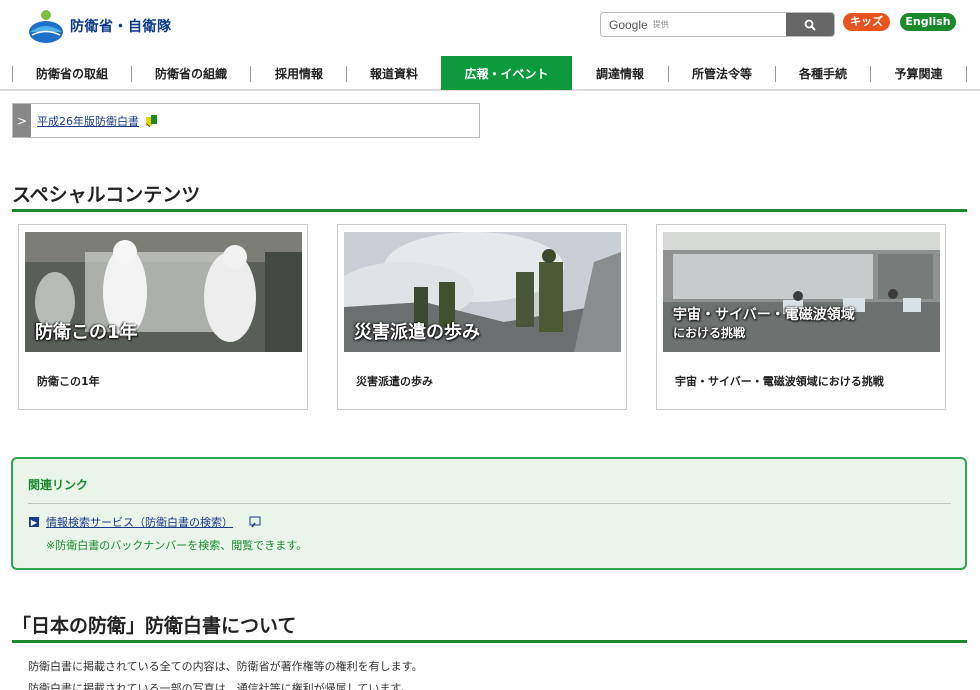  I want to click on kids-button: キッズ, so click(866, 22).